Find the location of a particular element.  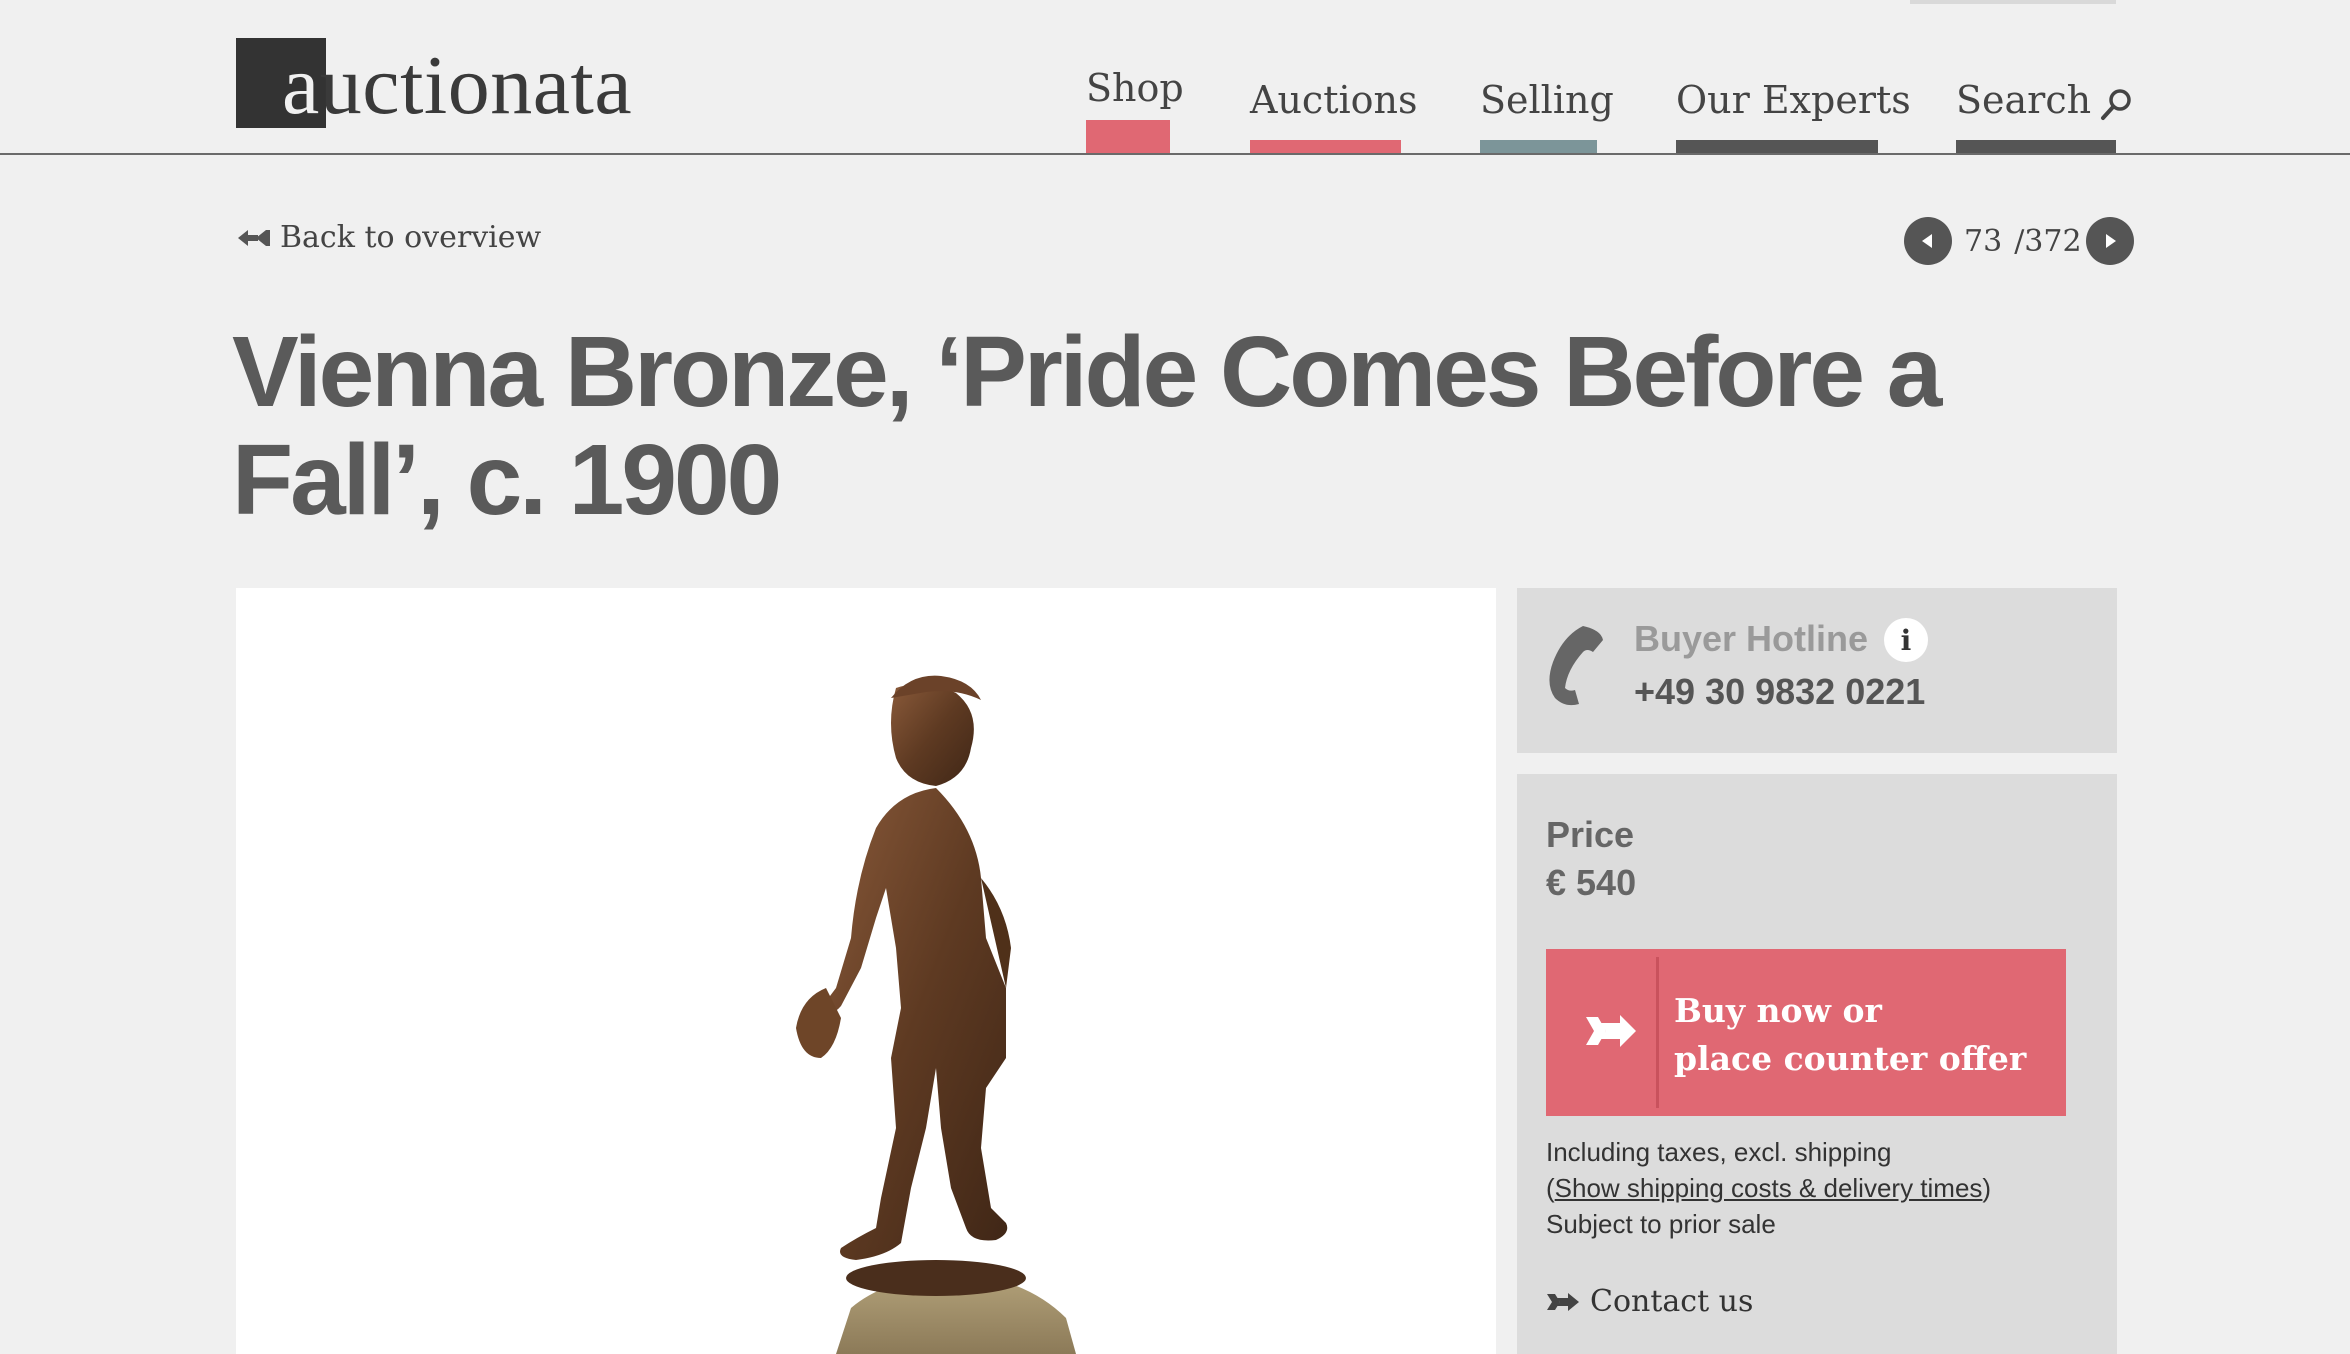

shipping-paren-close: ) is located at coordinates (1987, 1188).